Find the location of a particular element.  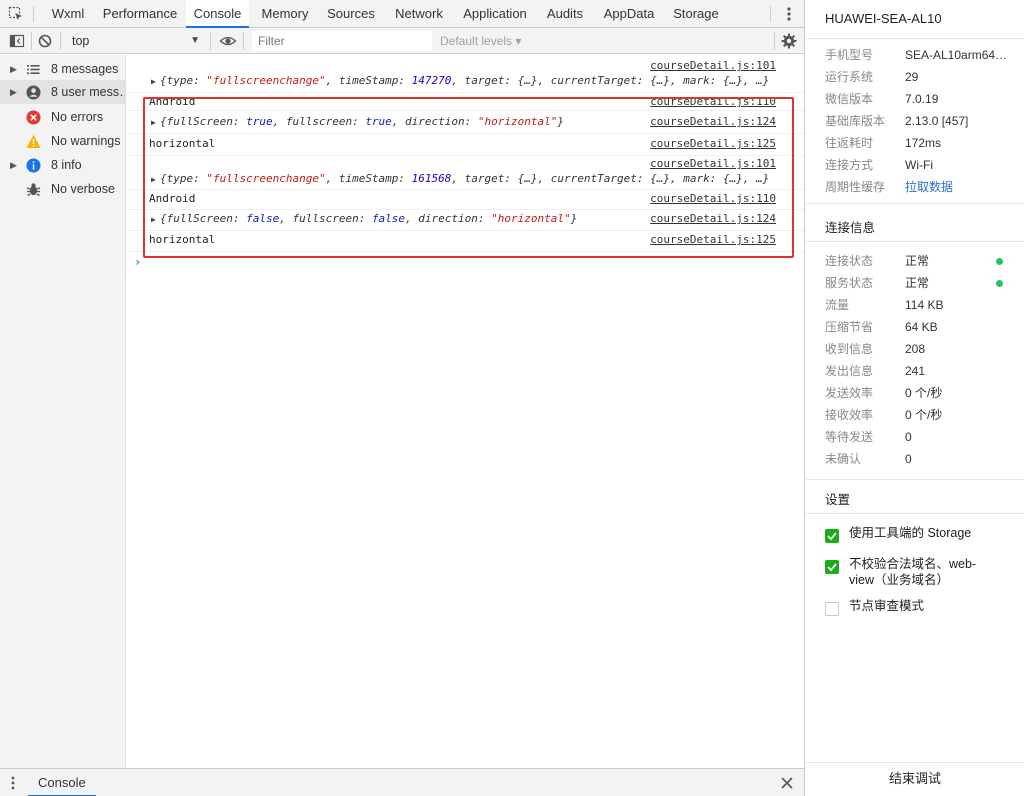

connection-key: 压缩节省 is located at coordinates (849, 327).